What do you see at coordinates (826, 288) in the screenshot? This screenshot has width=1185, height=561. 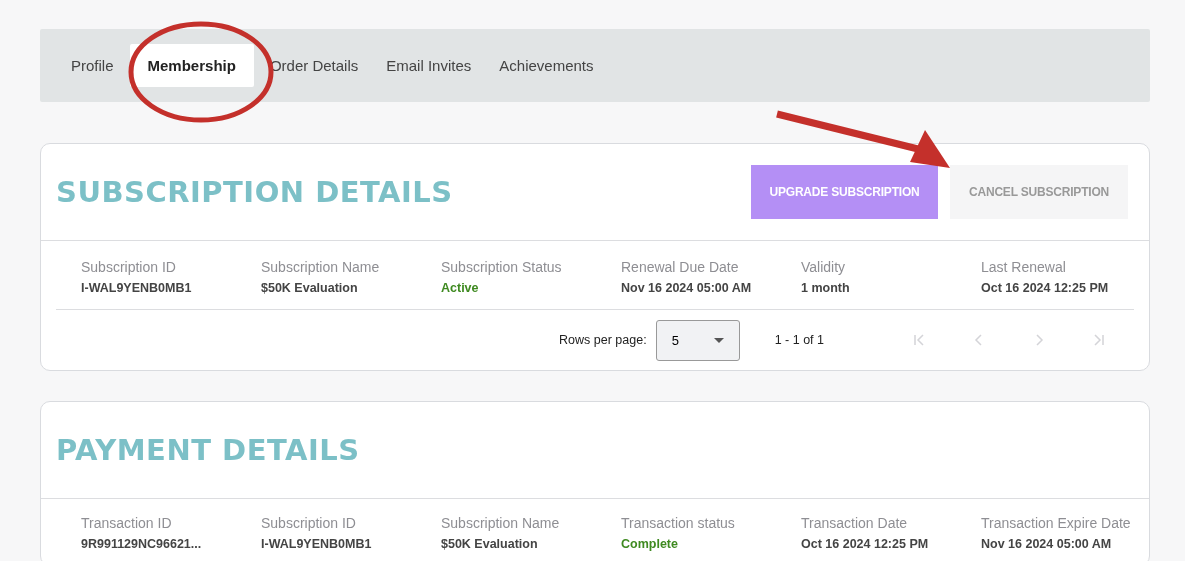 I see `field-value: 1 month` at bounding box center [826, 288].